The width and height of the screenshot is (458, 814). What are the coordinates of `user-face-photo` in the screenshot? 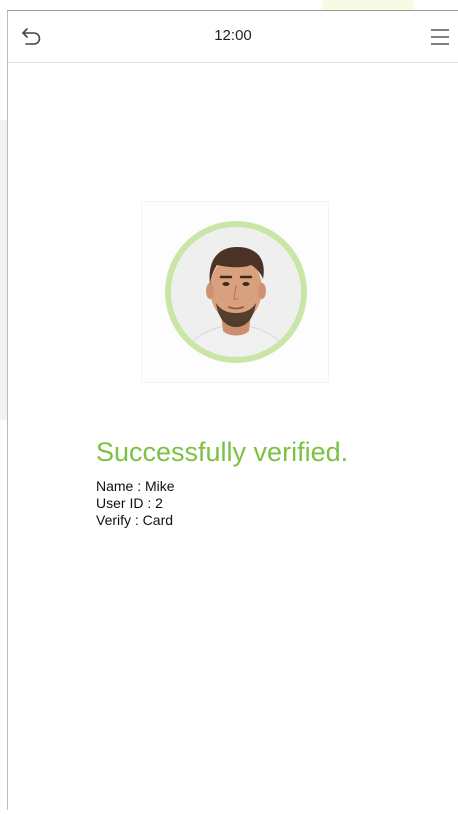 It's located at (236, 292).